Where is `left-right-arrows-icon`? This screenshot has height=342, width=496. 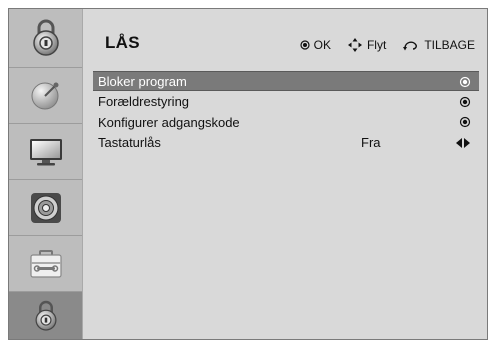 left-right-arrows-icon is located at coordinates (463, 143).